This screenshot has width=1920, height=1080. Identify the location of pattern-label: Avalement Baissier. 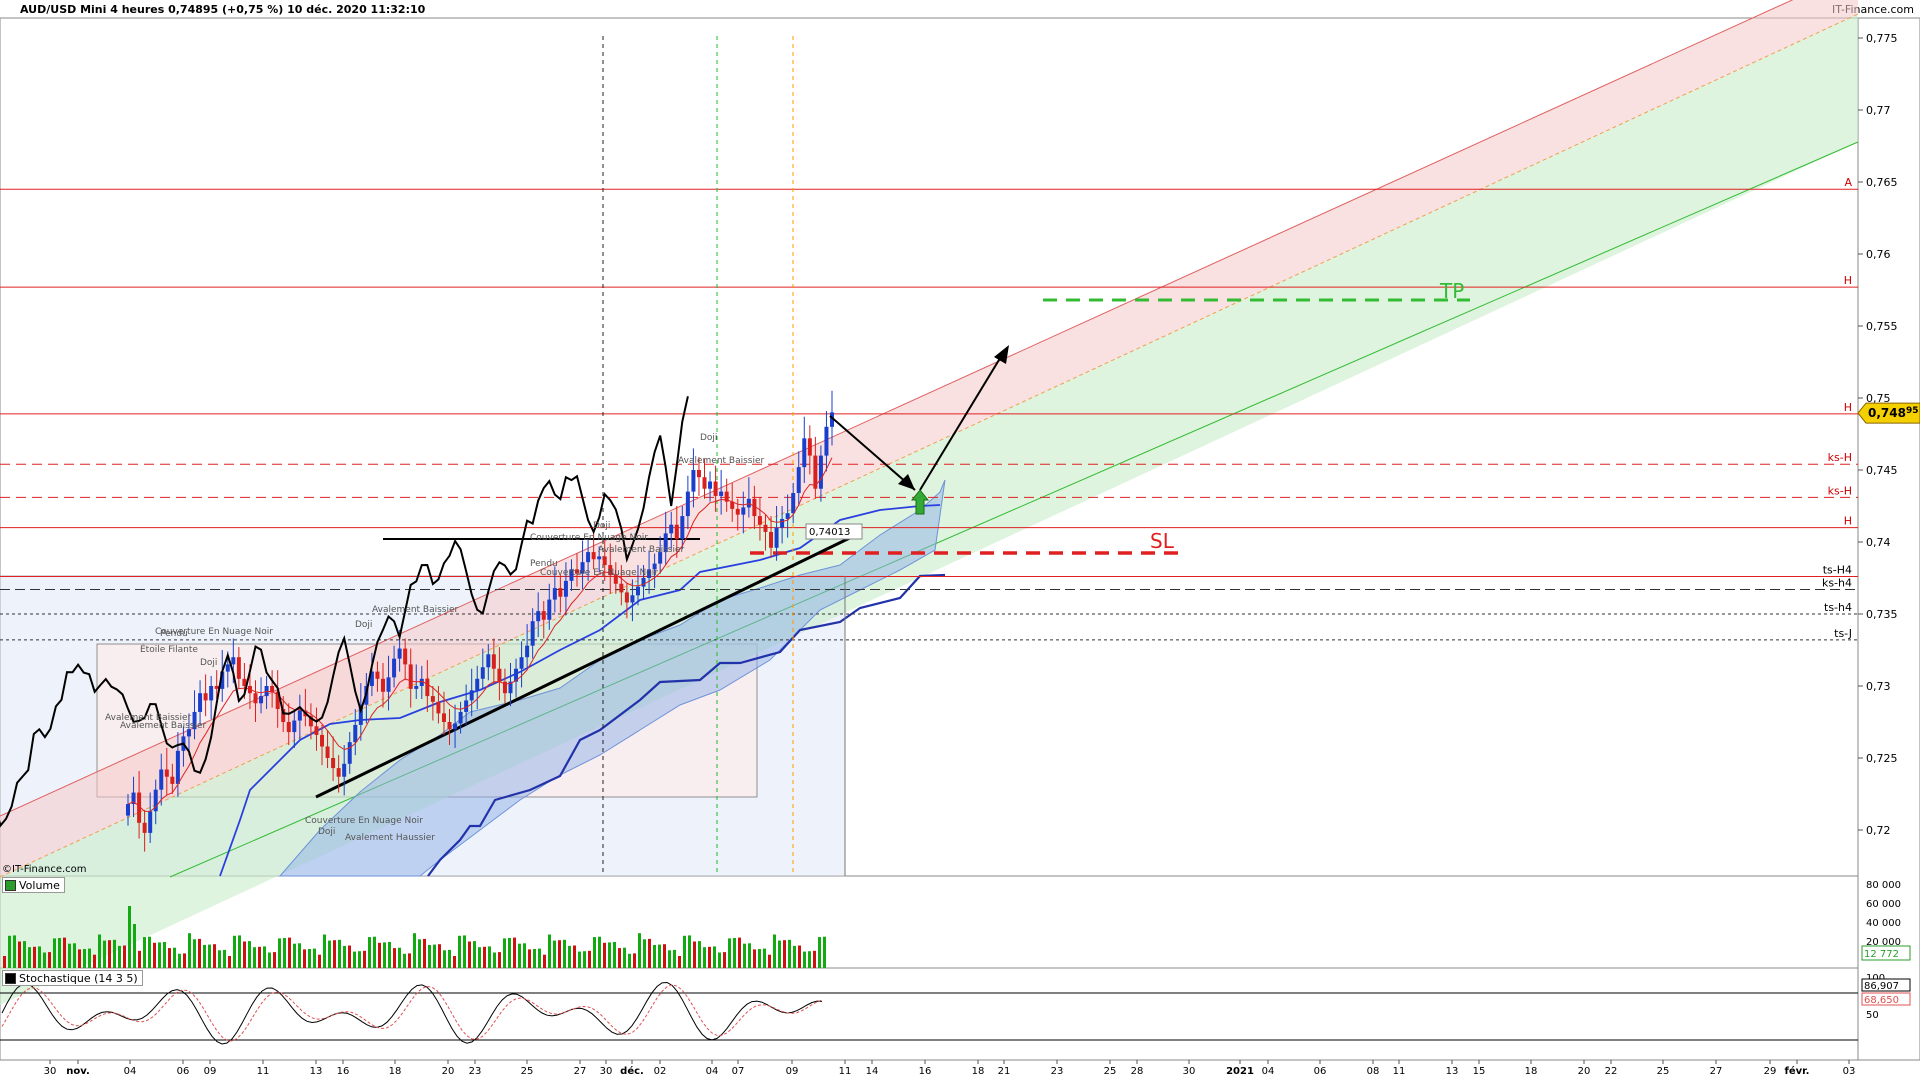
(641, 550).